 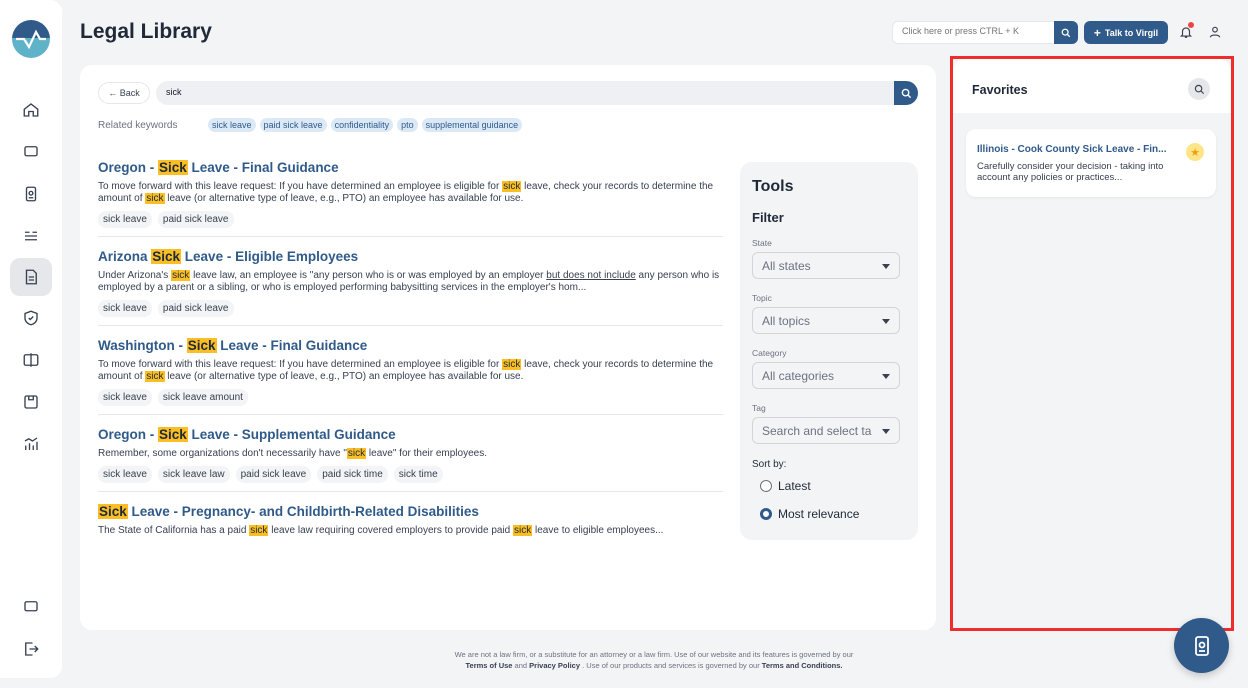 I want to click on privacy-policy-link: Privacy Policy, so click(x=554, y=665).